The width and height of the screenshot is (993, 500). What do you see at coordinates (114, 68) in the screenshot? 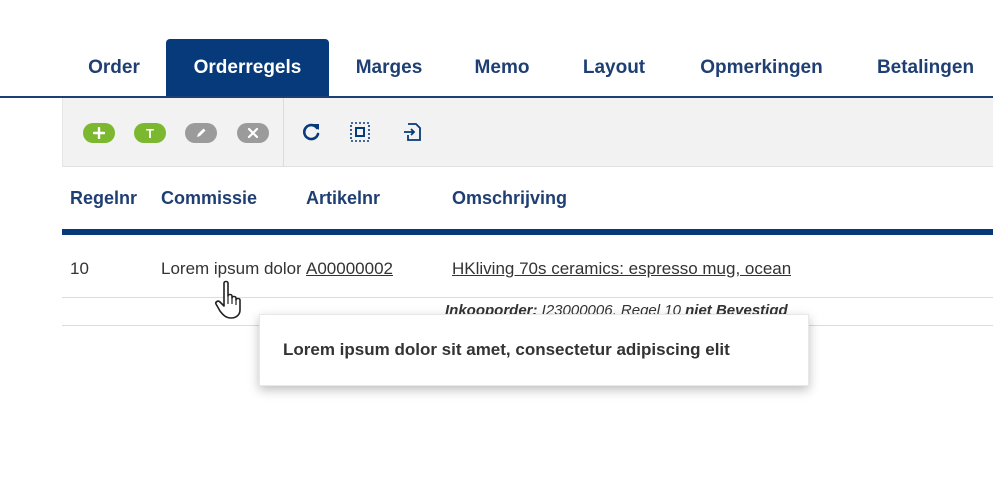
I see `tab-order: Order` at bounding box center [114, 68].